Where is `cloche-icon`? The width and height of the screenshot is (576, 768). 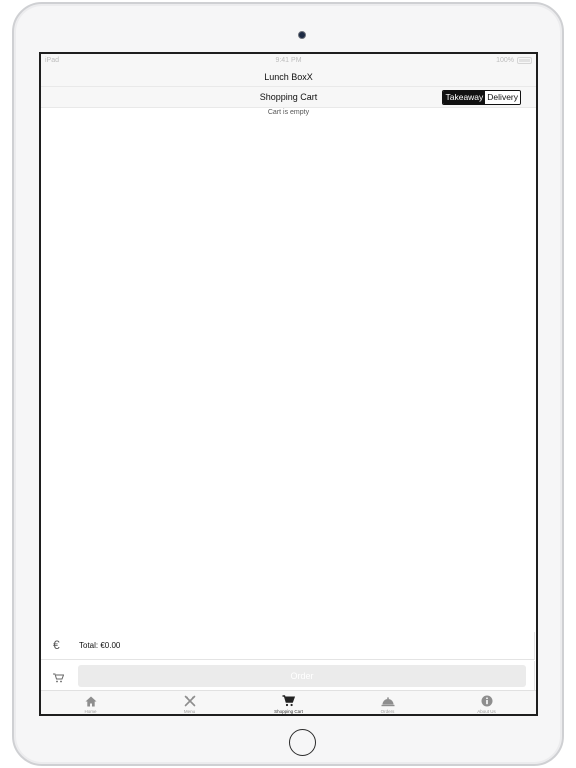
cloche-icon is located at coordinates (387, 700).